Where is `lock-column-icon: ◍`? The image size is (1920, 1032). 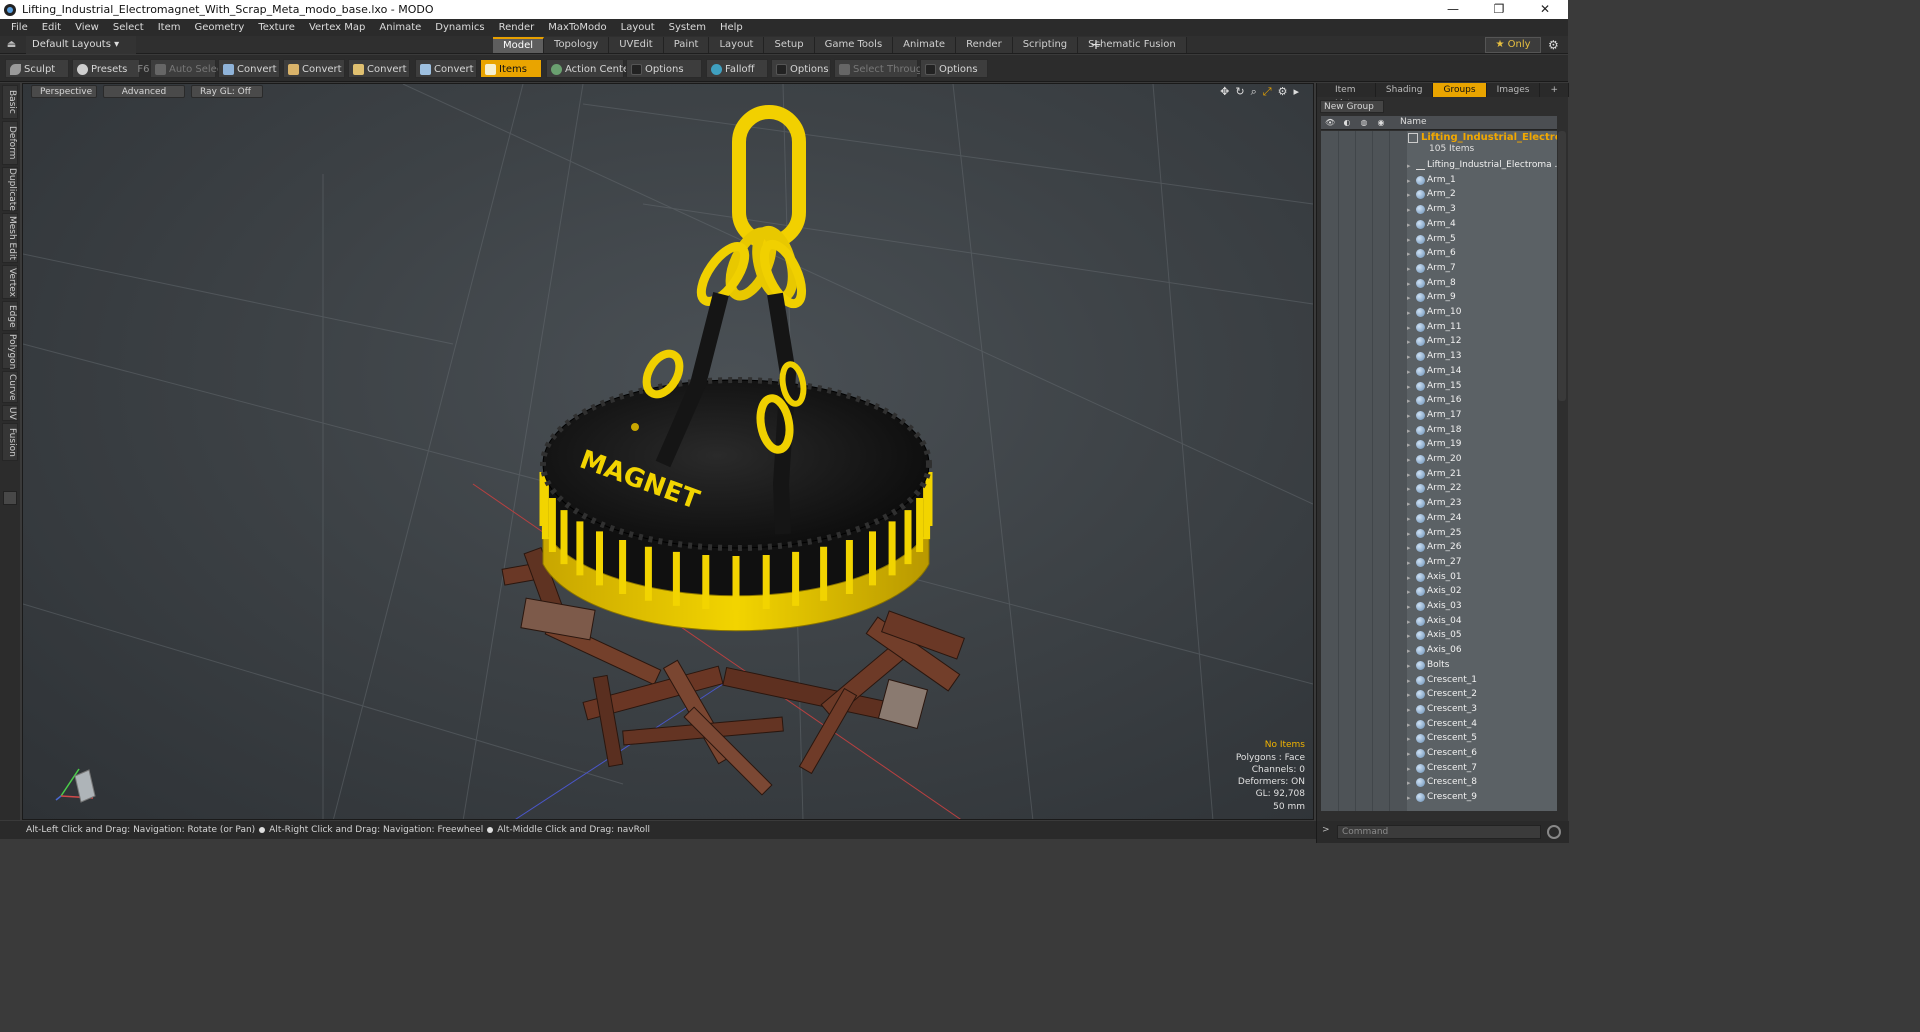
lock-column-icon: ◍ is located at coordinates (1364, 123).